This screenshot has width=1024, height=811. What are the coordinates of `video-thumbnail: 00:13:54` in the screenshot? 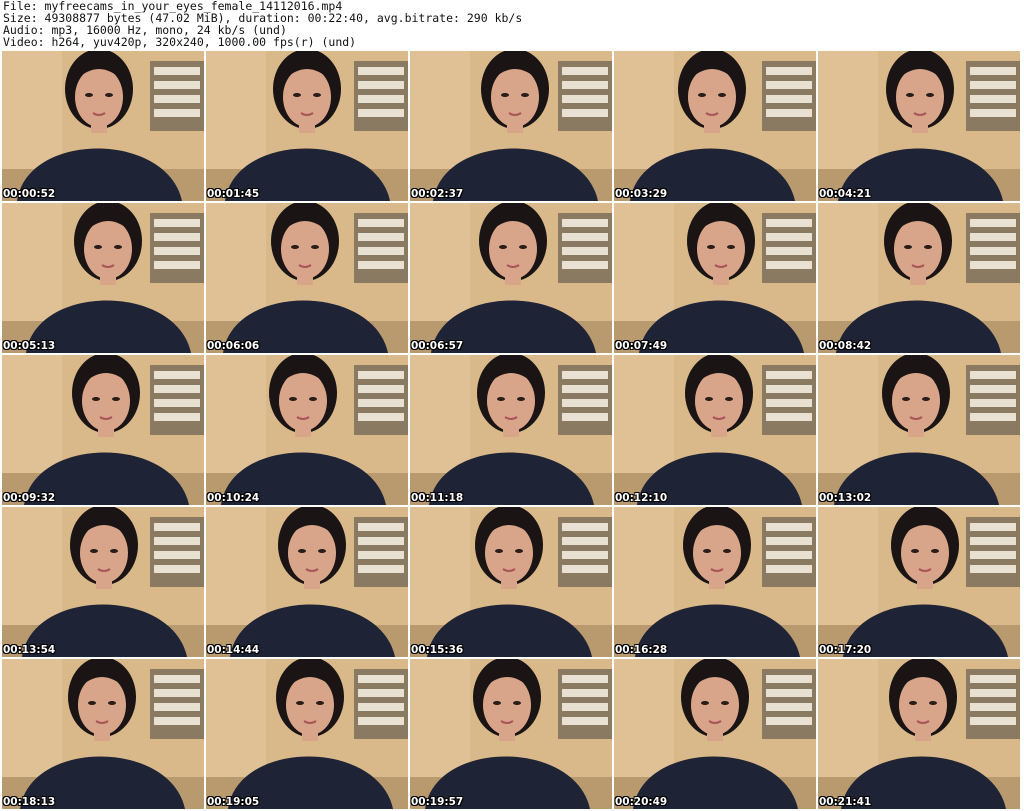 It's located at (103, 582).